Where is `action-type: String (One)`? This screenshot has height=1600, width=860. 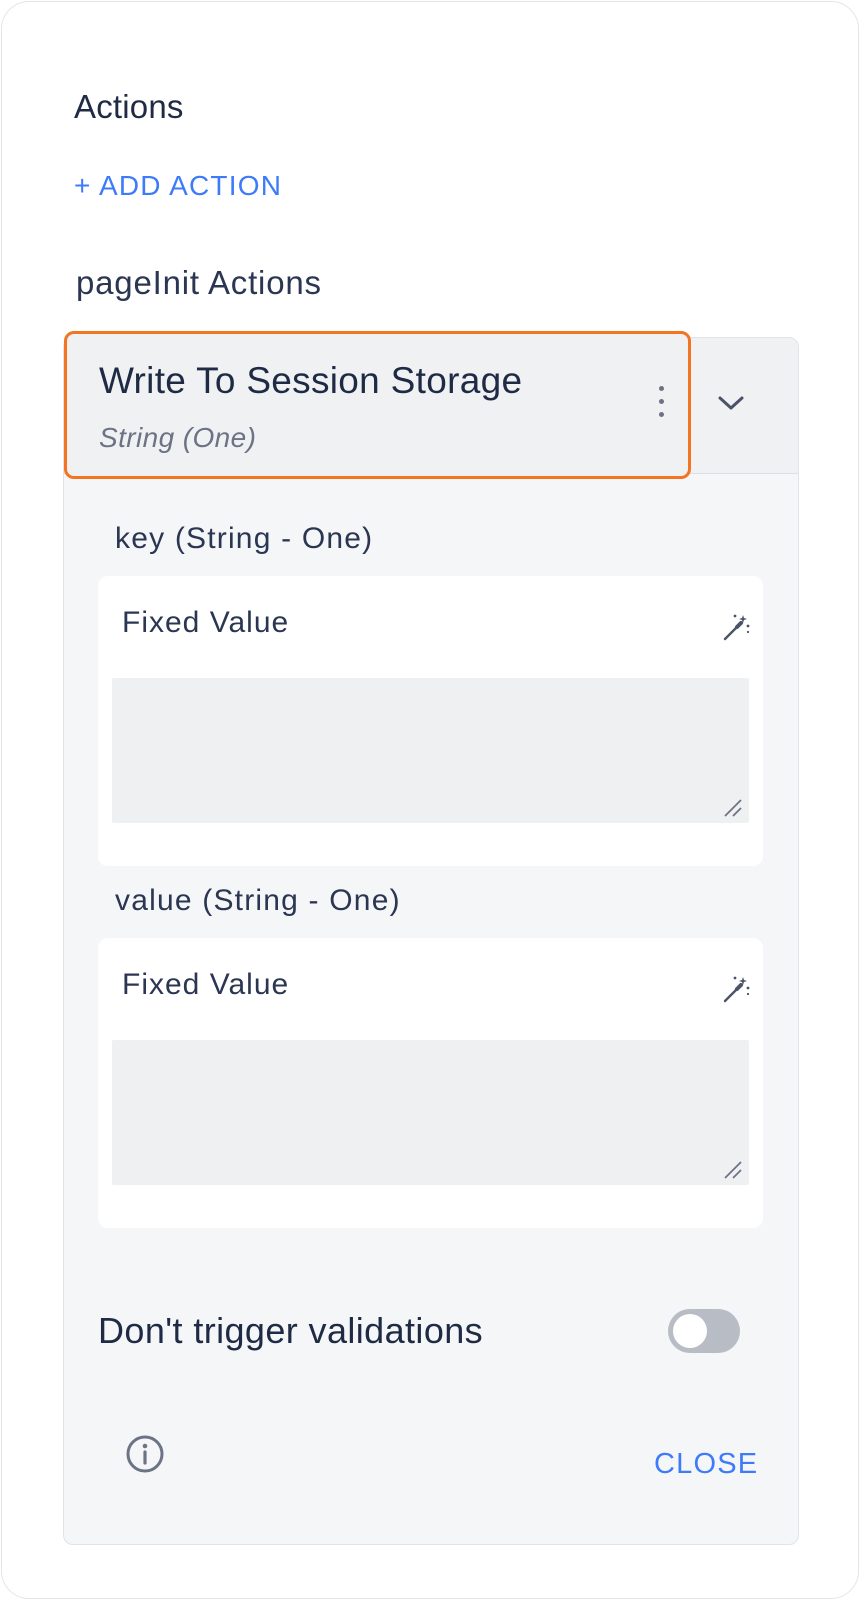
action-type: String (One) is located at coordinates (178, 437).